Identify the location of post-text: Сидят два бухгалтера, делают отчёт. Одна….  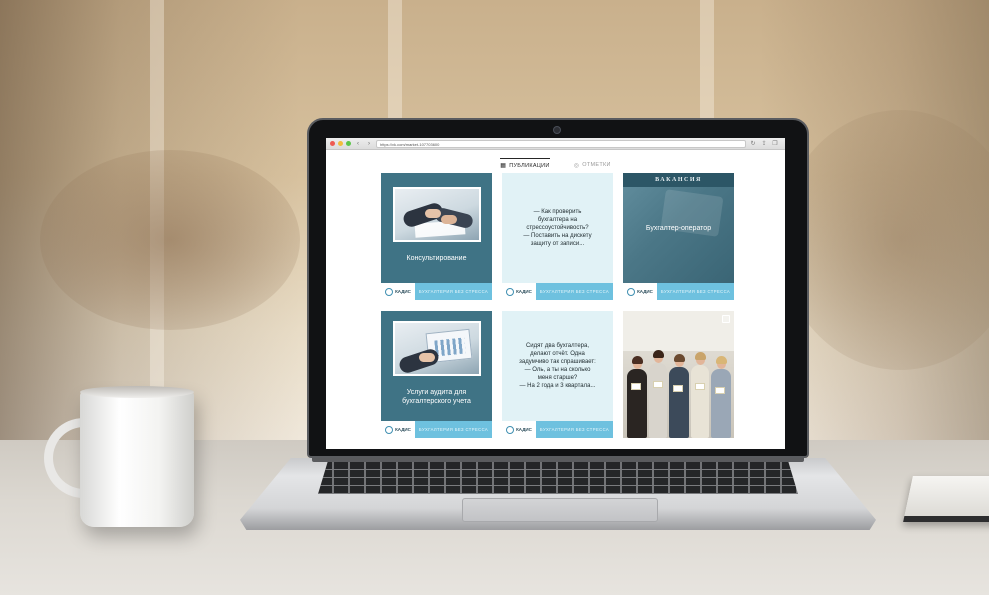
(557, 366).